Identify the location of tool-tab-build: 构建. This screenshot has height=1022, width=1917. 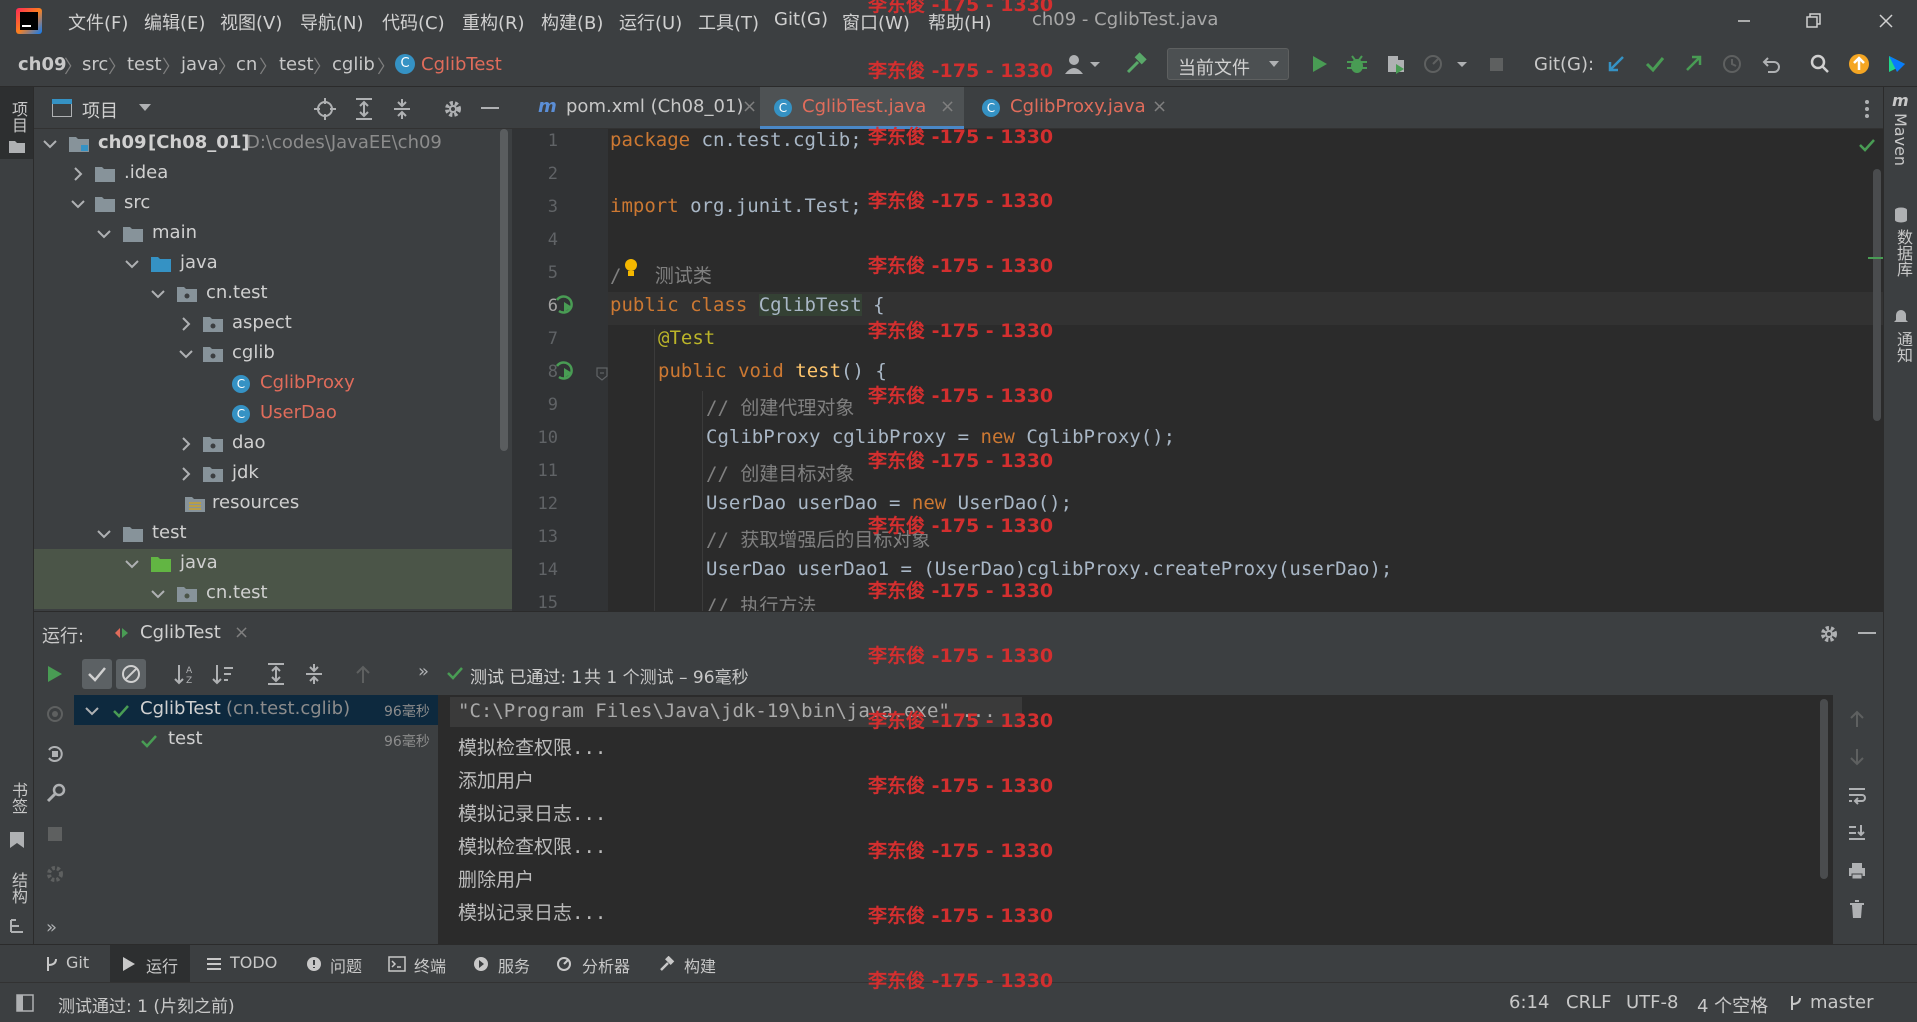
(691, 964).